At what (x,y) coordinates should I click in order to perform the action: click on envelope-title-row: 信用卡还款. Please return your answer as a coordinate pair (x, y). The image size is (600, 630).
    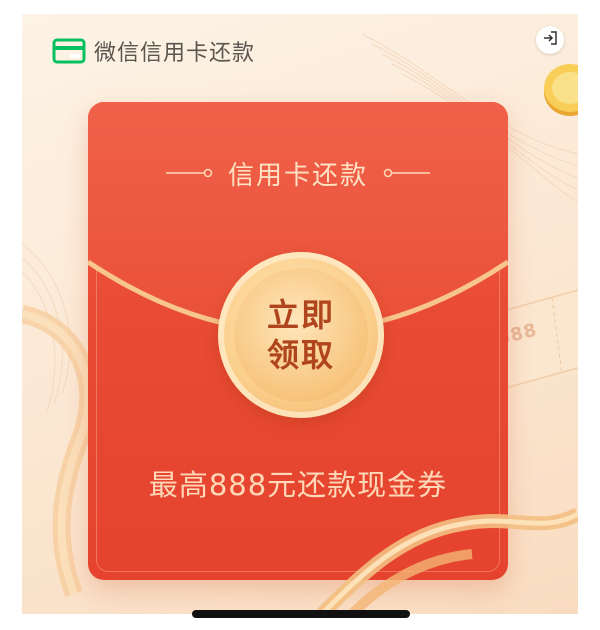
    Looking at the image, I should click on (298, 173).